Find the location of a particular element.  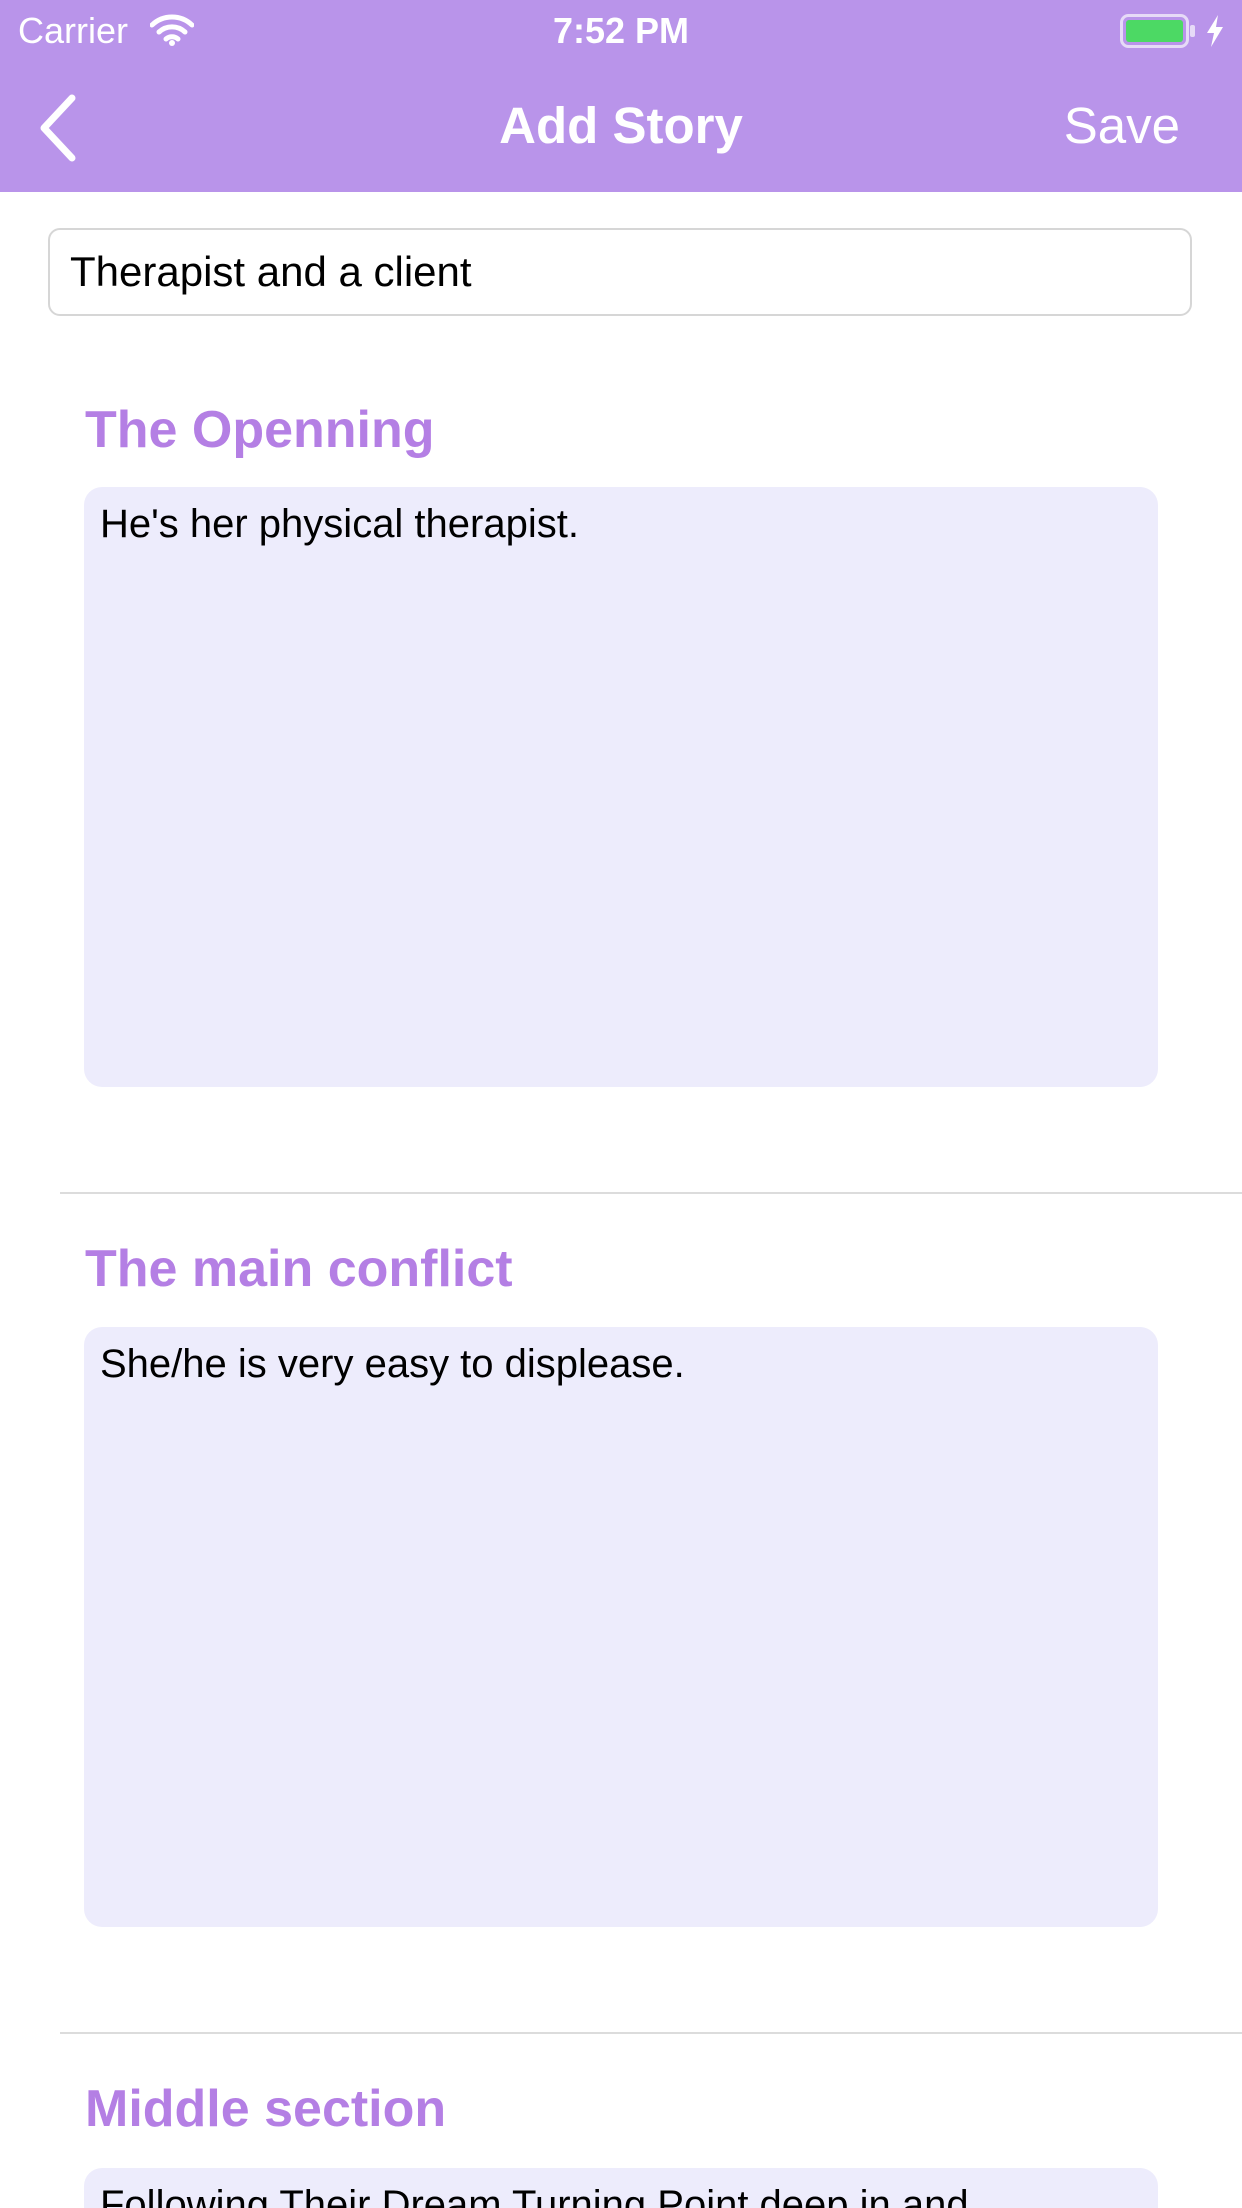

navigation-bar: Add Story Save is located at coordinates (621, 127).